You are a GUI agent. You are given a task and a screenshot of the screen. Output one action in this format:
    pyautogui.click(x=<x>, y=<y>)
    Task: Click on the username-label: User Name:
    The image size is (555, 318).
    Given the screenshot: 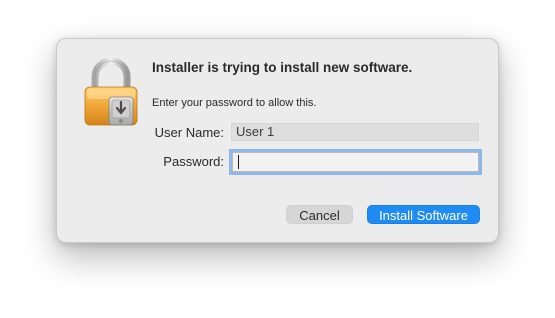 What is the action you would take?
    pyautogui.click(x=189, y=132)
    